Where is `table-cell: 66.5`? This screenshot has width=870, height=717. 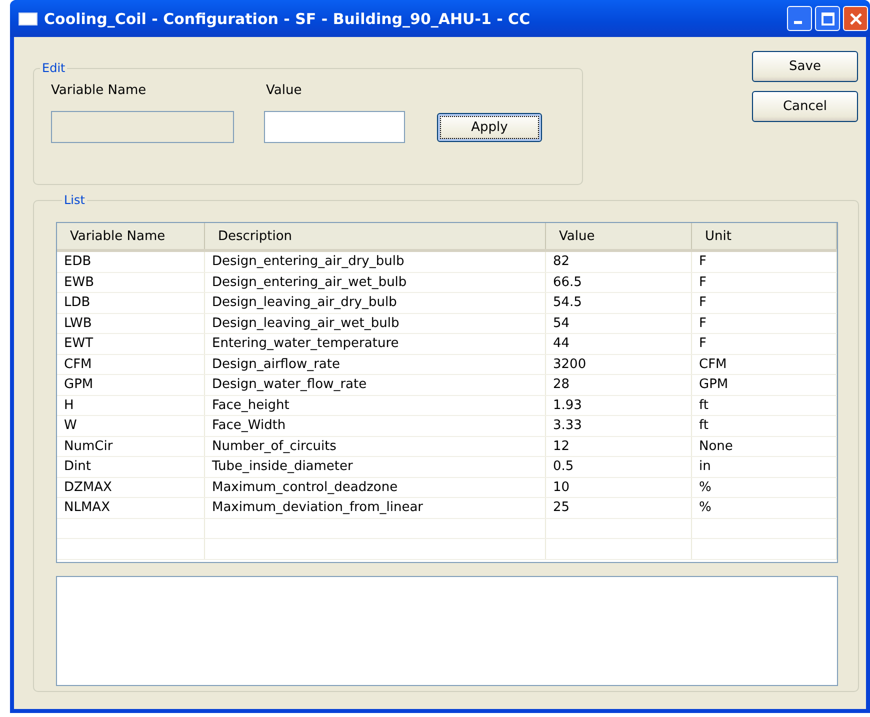
table-cell: 66.5 is located at coordinates (619, 282).